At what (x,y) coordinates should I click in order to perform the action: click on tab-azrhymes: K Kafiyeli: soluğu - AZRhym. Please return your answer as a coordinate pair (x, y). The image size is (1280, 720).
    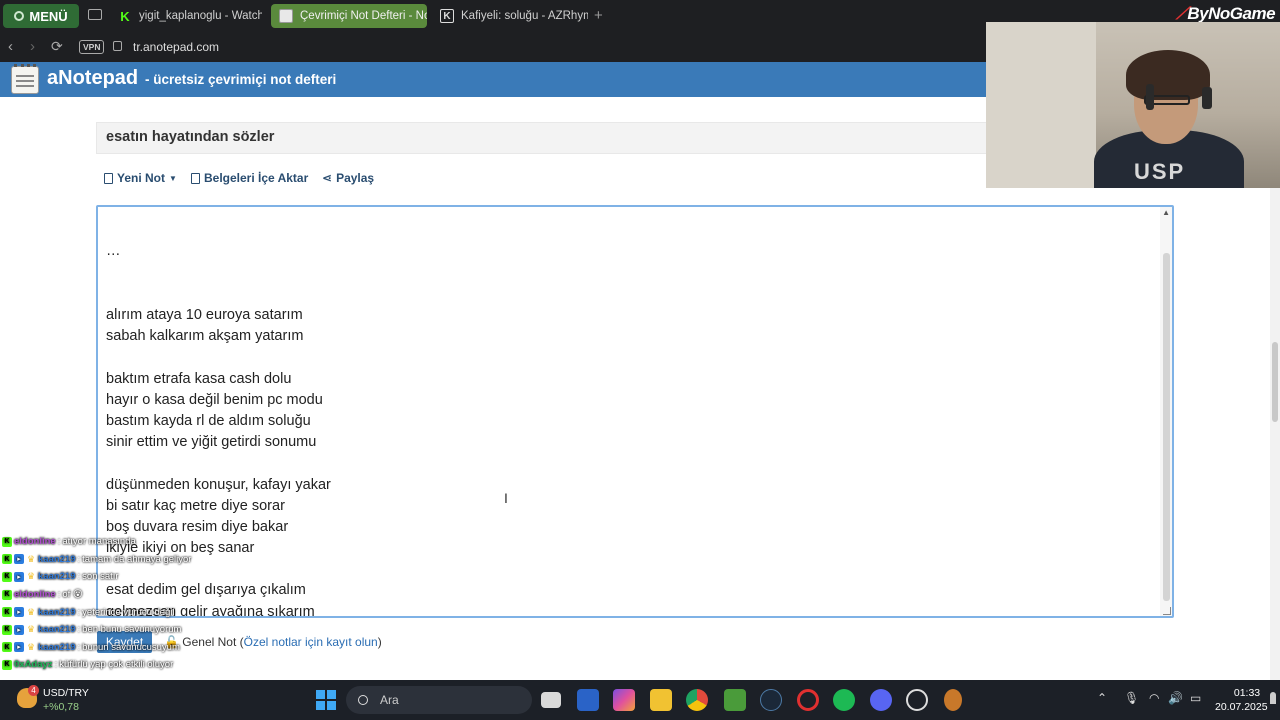
    Looking at the image, I should click on (510, 16).